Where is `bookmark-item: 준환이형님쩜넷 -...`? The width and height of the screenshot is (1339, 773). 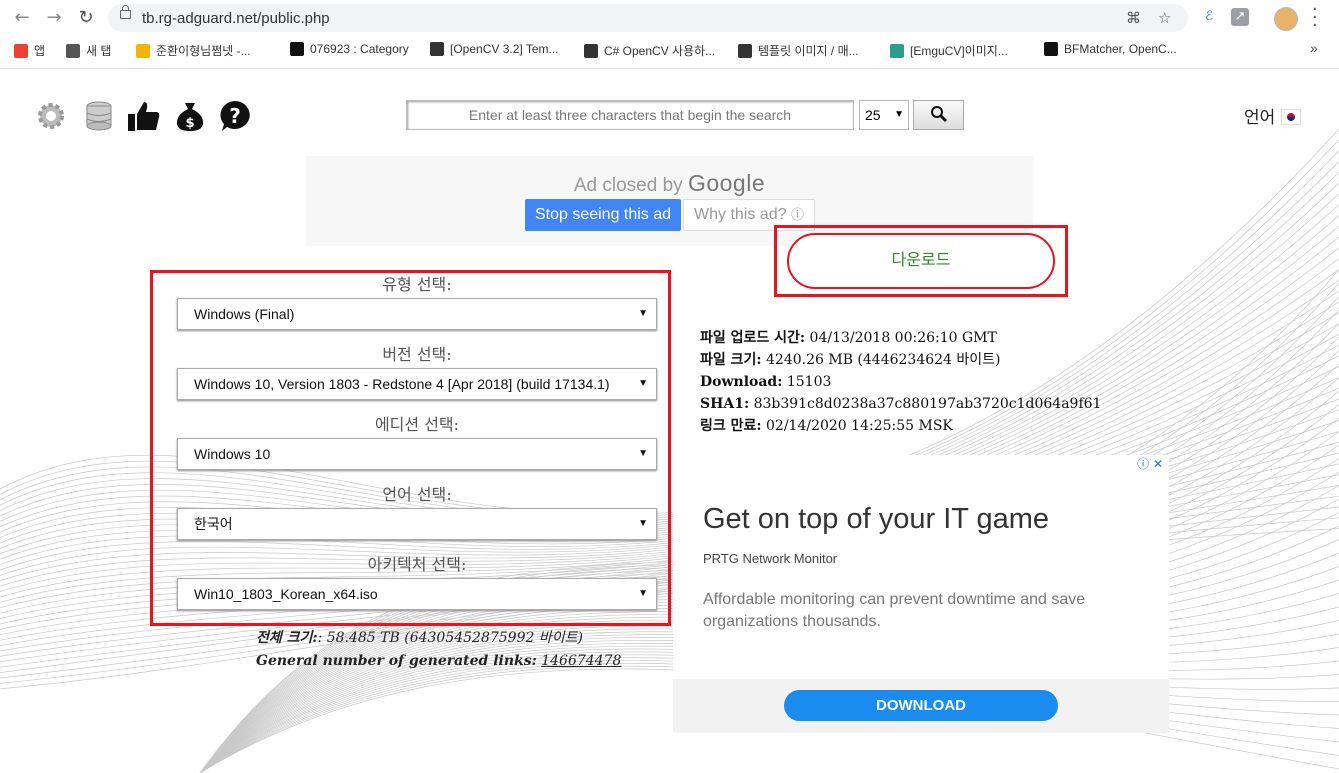 bookmark-item: 준환이형님쩜넷 -... is located at coordinates (193, 50).